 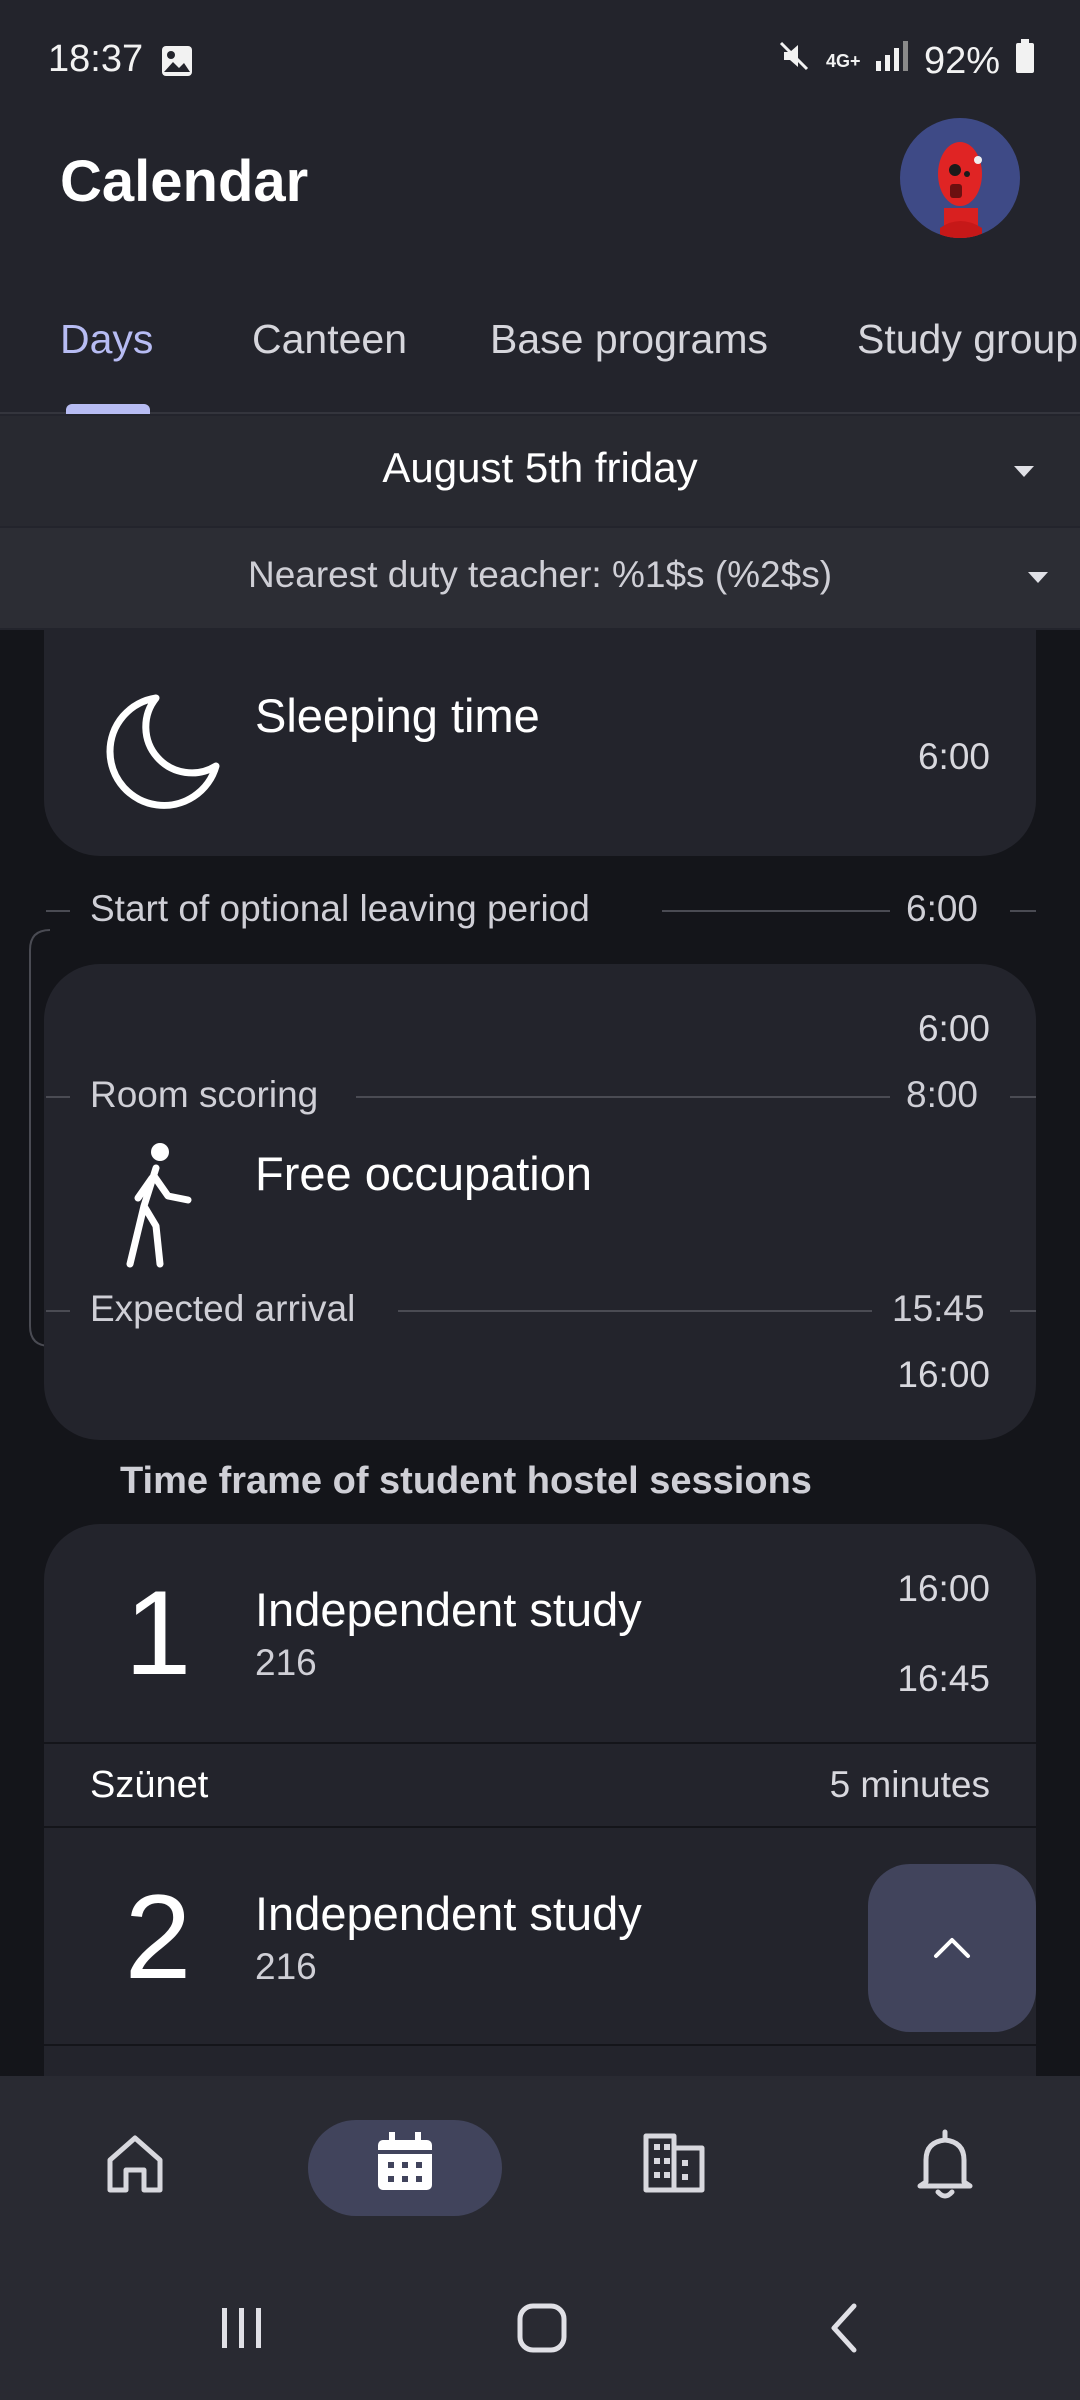 I want to click on marker-time: 6:00, so click(x=942, y=908).